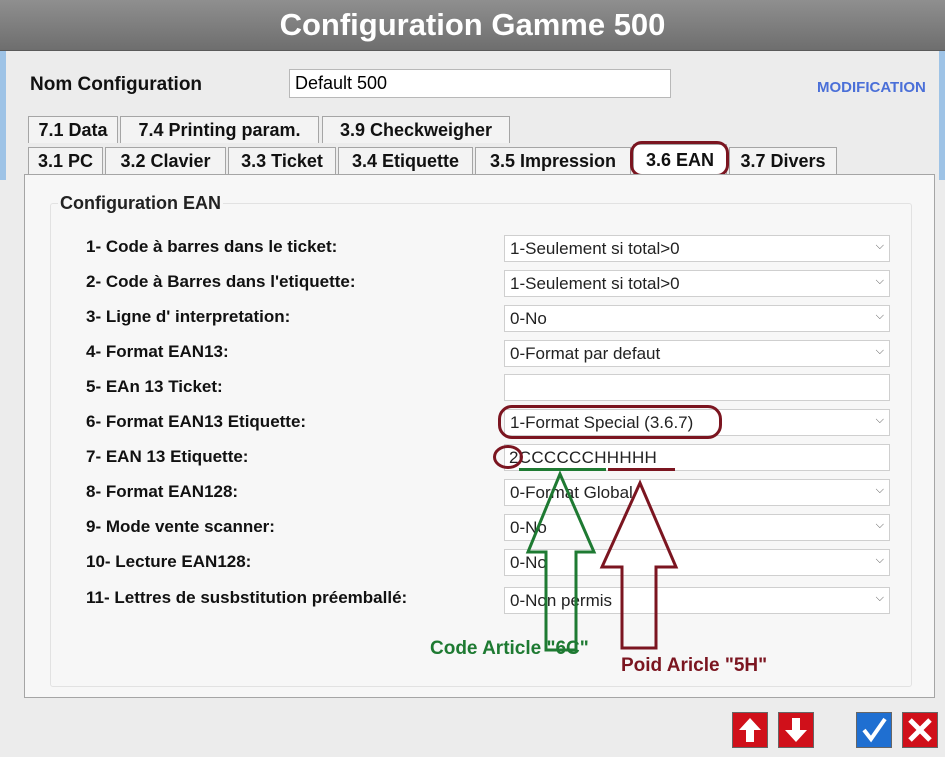 The height and width of the screenshot is (757, 945). What do you see at coordinates (561, 561) in the screenshot?
I see `green-up-arrow-icon` at bounding box center [561, 561].